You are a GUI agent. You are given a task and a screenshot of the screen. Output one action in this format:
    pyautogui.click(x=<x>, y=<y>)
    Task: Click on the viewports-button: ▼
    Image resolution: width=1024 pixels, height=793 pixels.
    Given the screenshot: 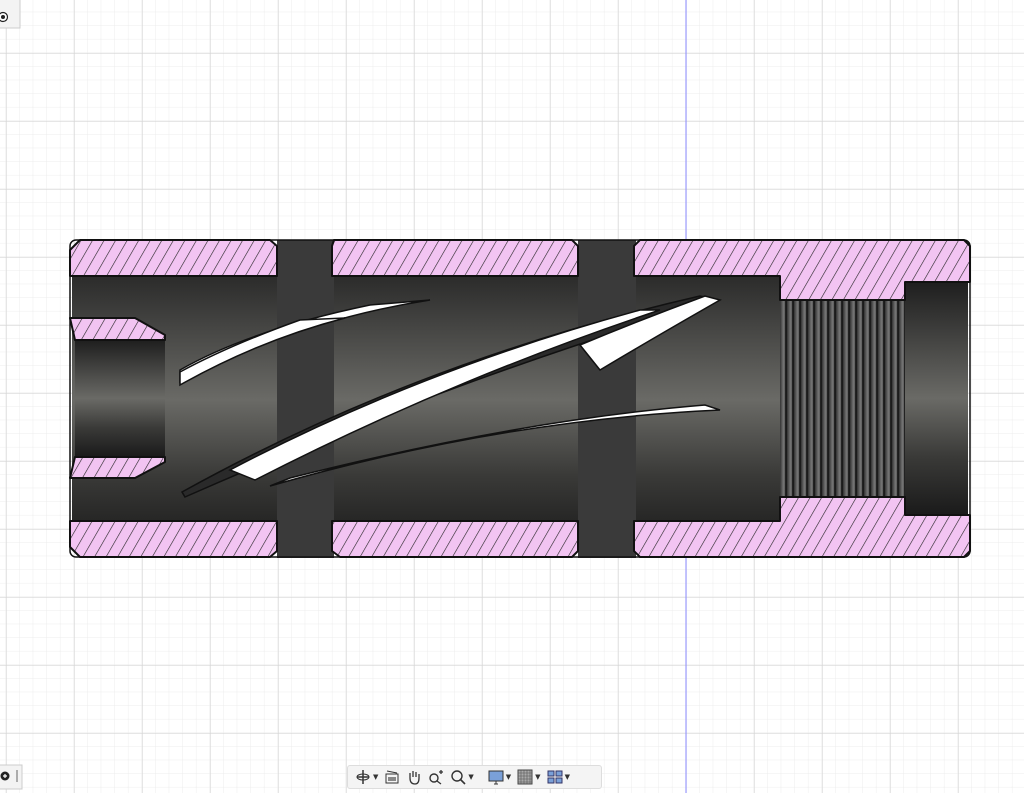 What is the action you would take?
    pyautogui.click(x=558, y=777)
    